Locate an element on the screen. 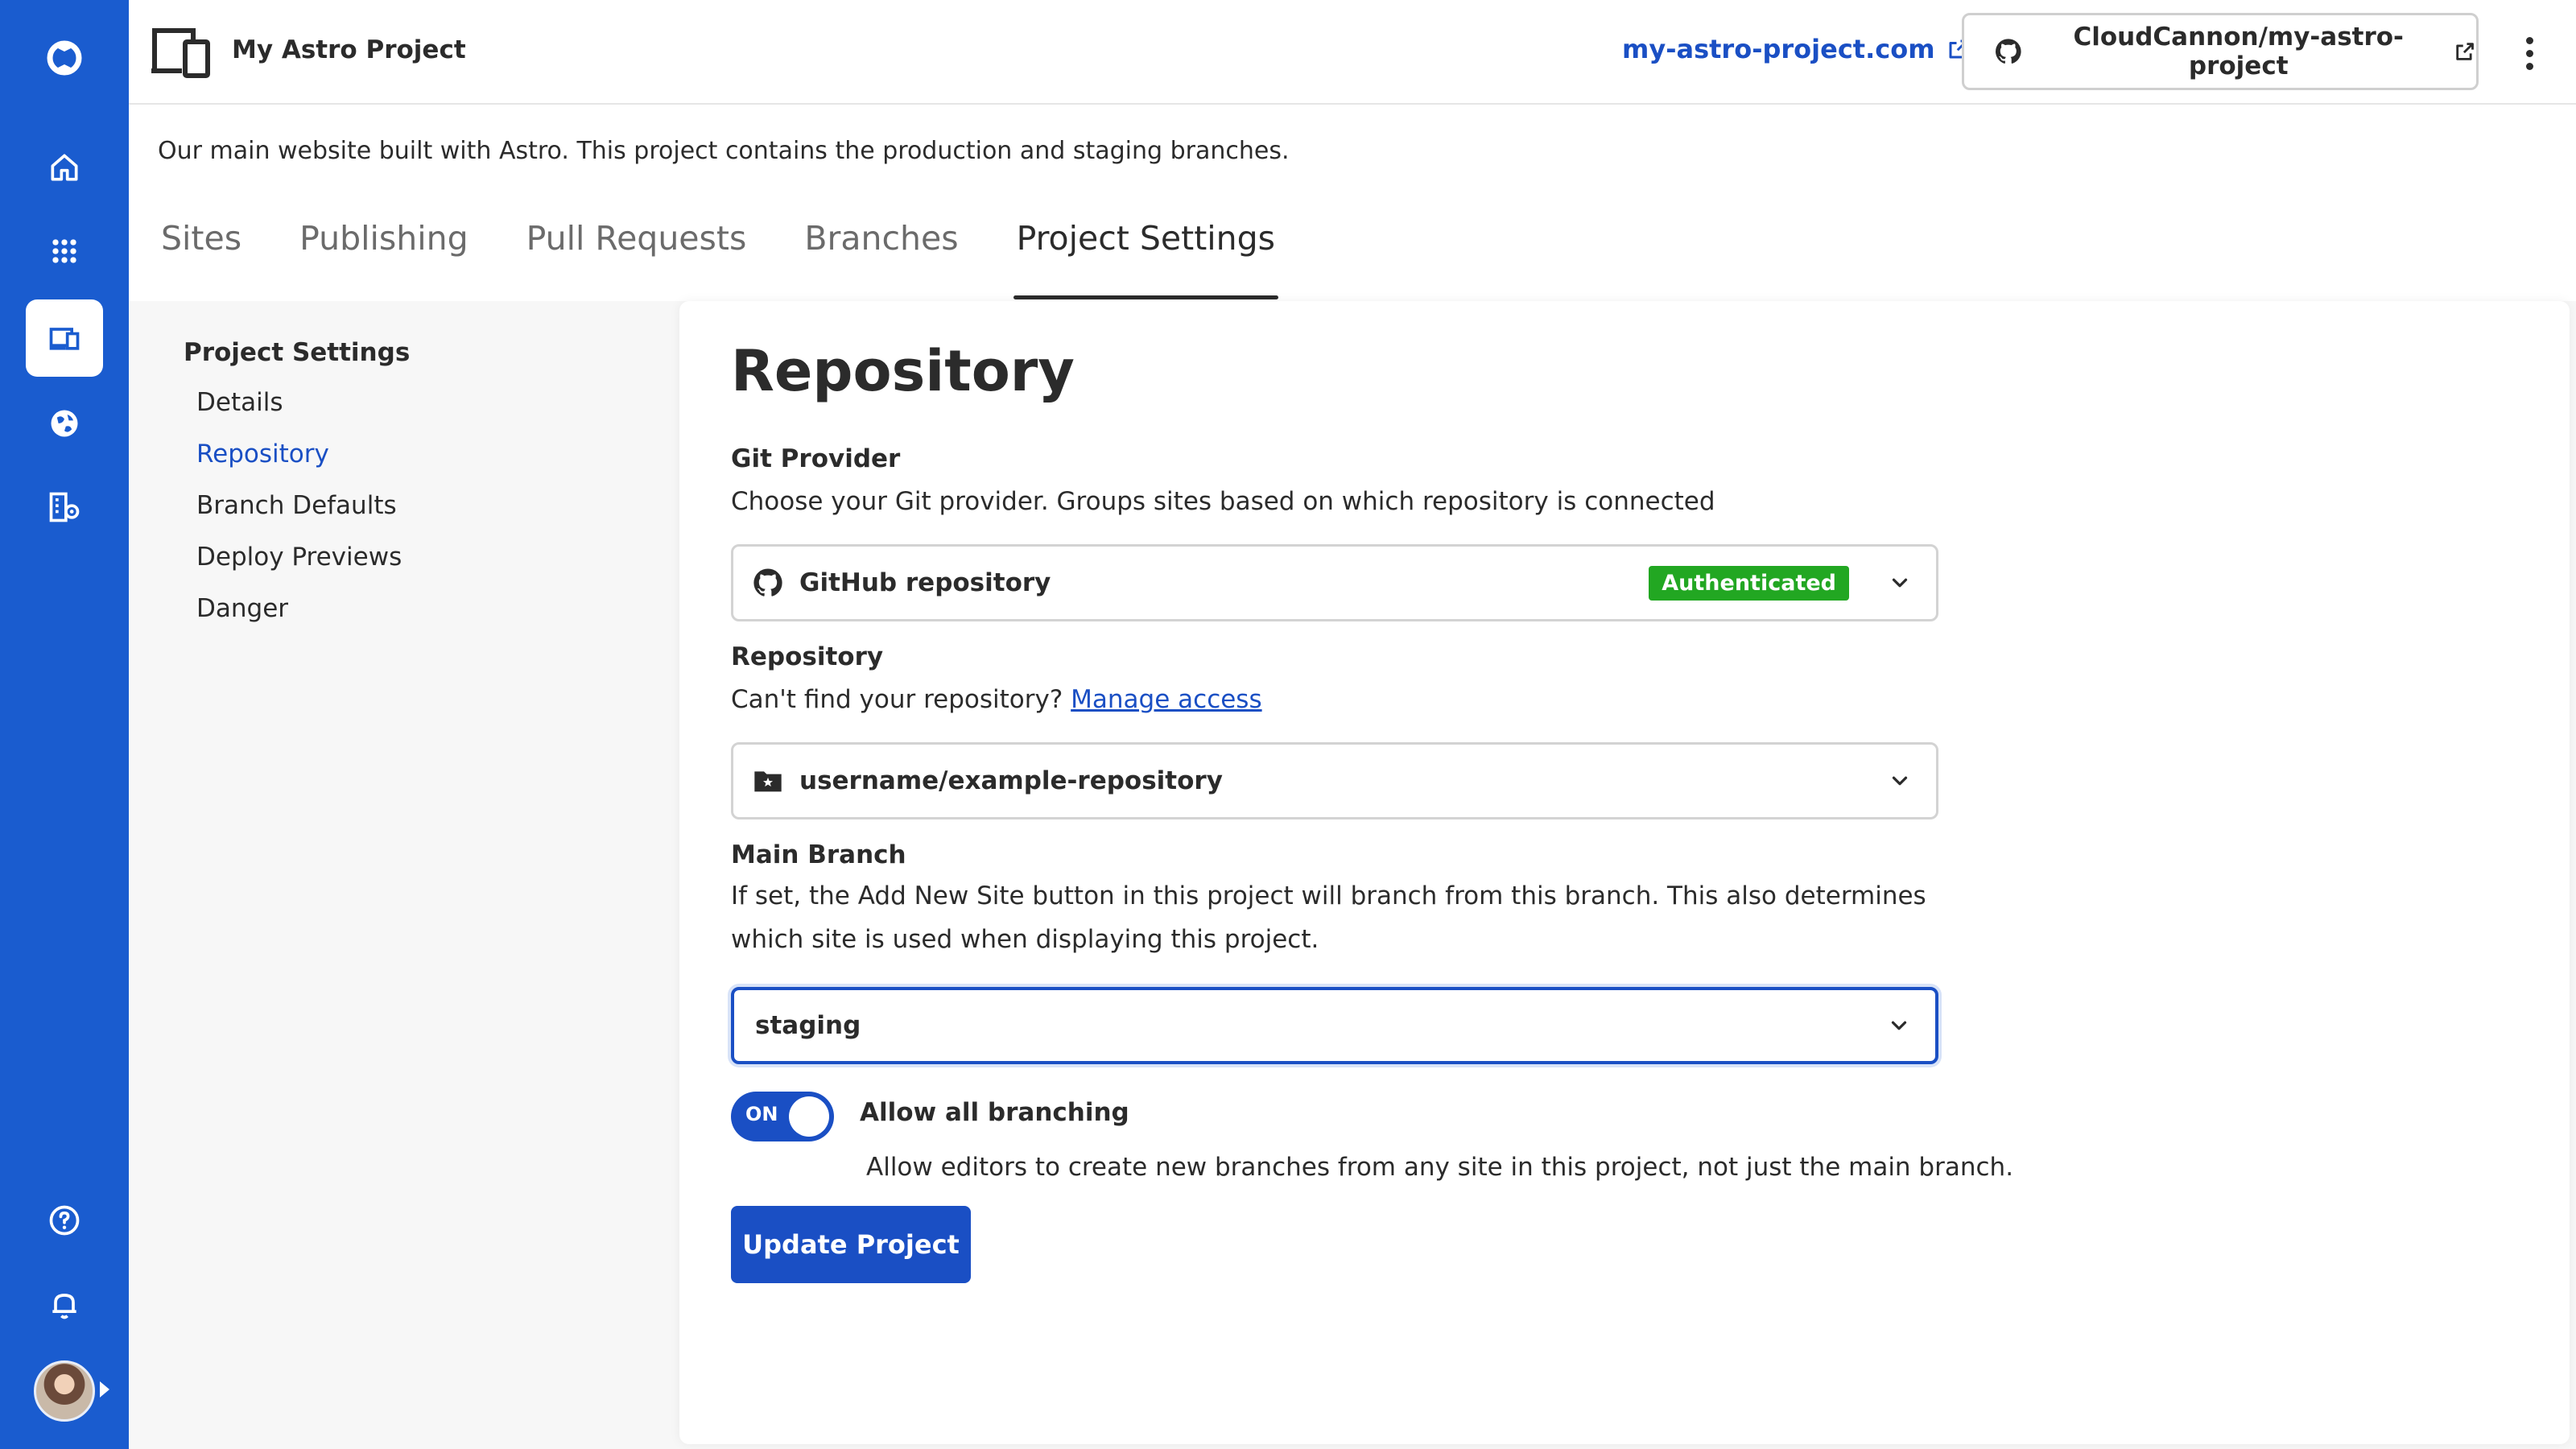 Image resolution: width=2576 pixels, height=1449 pixels. repository-help-text: Can't find your repository? is located at coordinates (897, 699).